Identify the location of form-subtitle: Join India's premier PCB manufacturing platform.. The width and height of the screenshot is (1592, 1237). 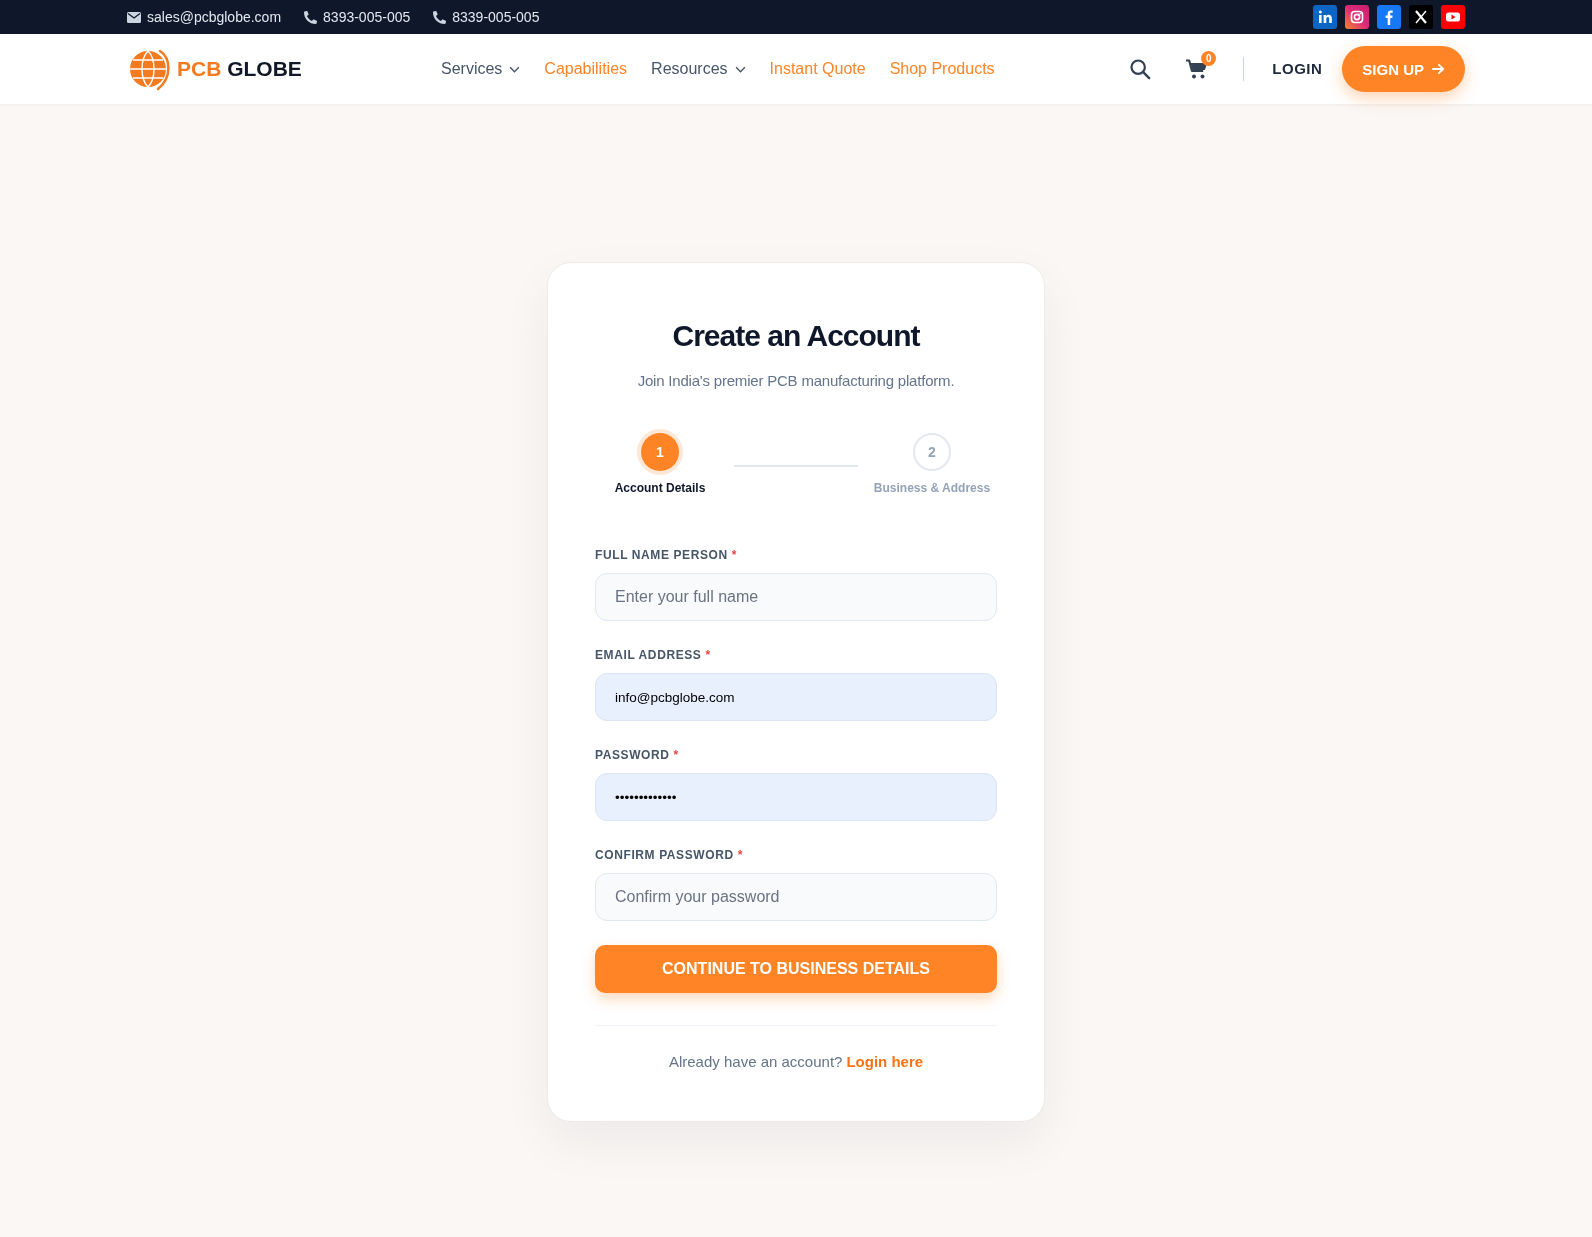
(796, 381).